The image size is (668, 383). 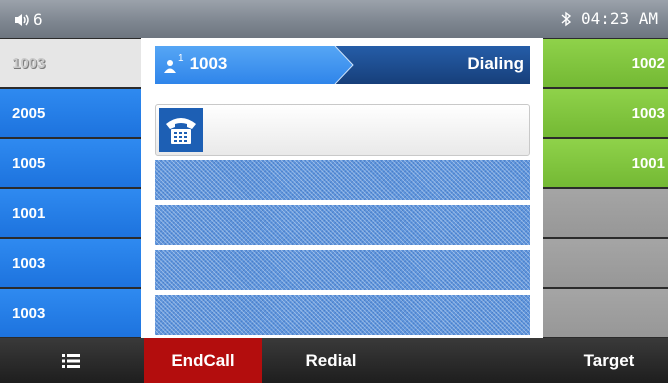 What do you see at coordinates (334, 19) in the screenshot?
I see `status-bar: 6 04:23 AM` at bounding box center [334, 19].